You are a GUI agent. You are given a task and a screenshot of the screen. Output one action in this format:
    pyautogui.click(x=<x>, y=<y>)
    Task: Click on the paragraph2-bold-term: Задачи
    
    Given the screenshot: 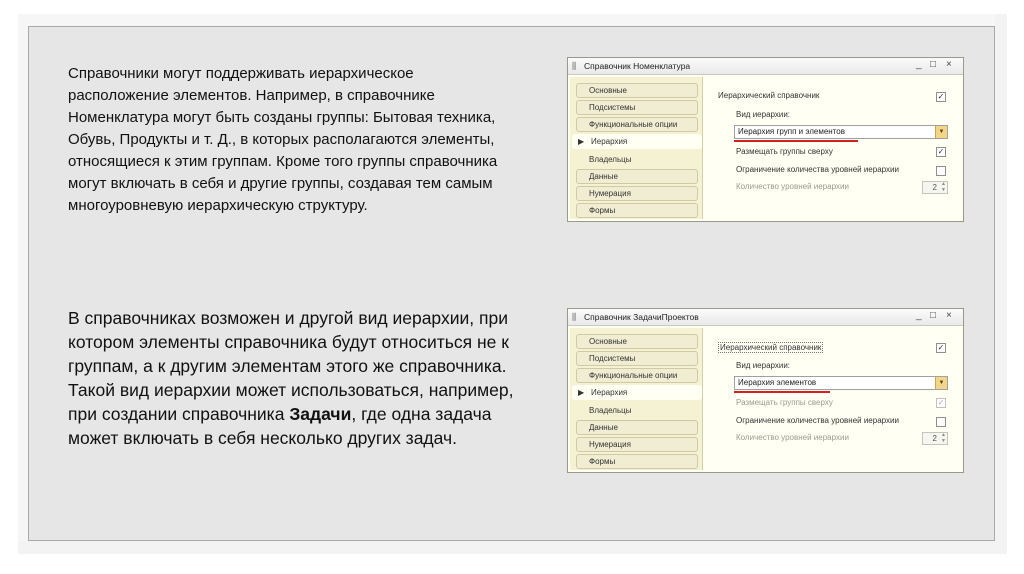 What is the action you would take?
    pyautogui.click(x=320, y=414)
    